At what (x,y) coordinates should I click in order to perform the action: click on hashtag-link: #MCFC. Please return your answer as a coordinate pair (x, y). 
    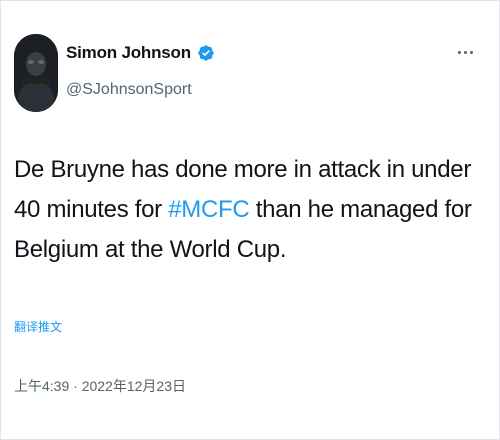
    Looking at the image, I should click on (208, 209).